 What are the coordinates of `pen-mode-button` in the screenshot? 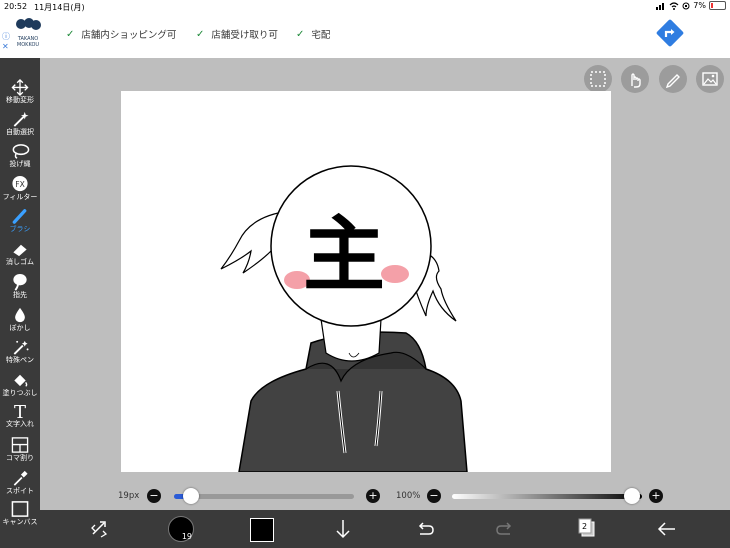 It's located at (673, 79).